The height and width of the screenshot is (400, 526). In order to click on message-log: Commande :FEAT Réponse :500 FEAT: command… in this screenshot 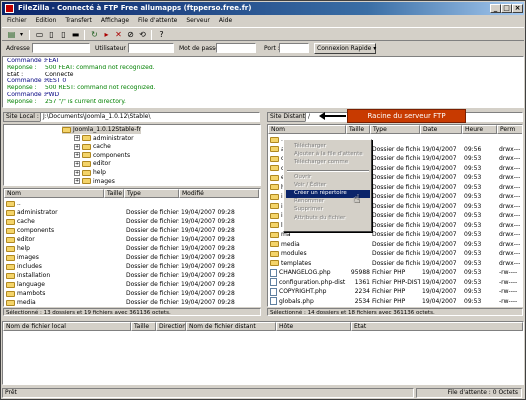, I will do `click(263, 82)`.